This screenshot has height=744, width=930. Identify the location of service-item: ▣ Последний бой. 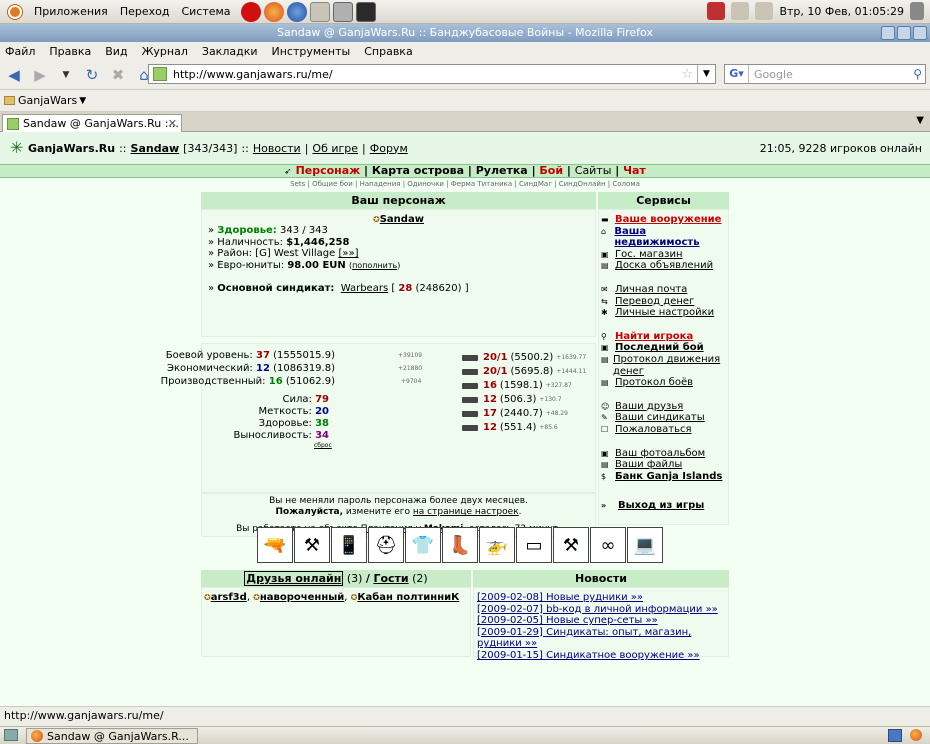
(664, 348).